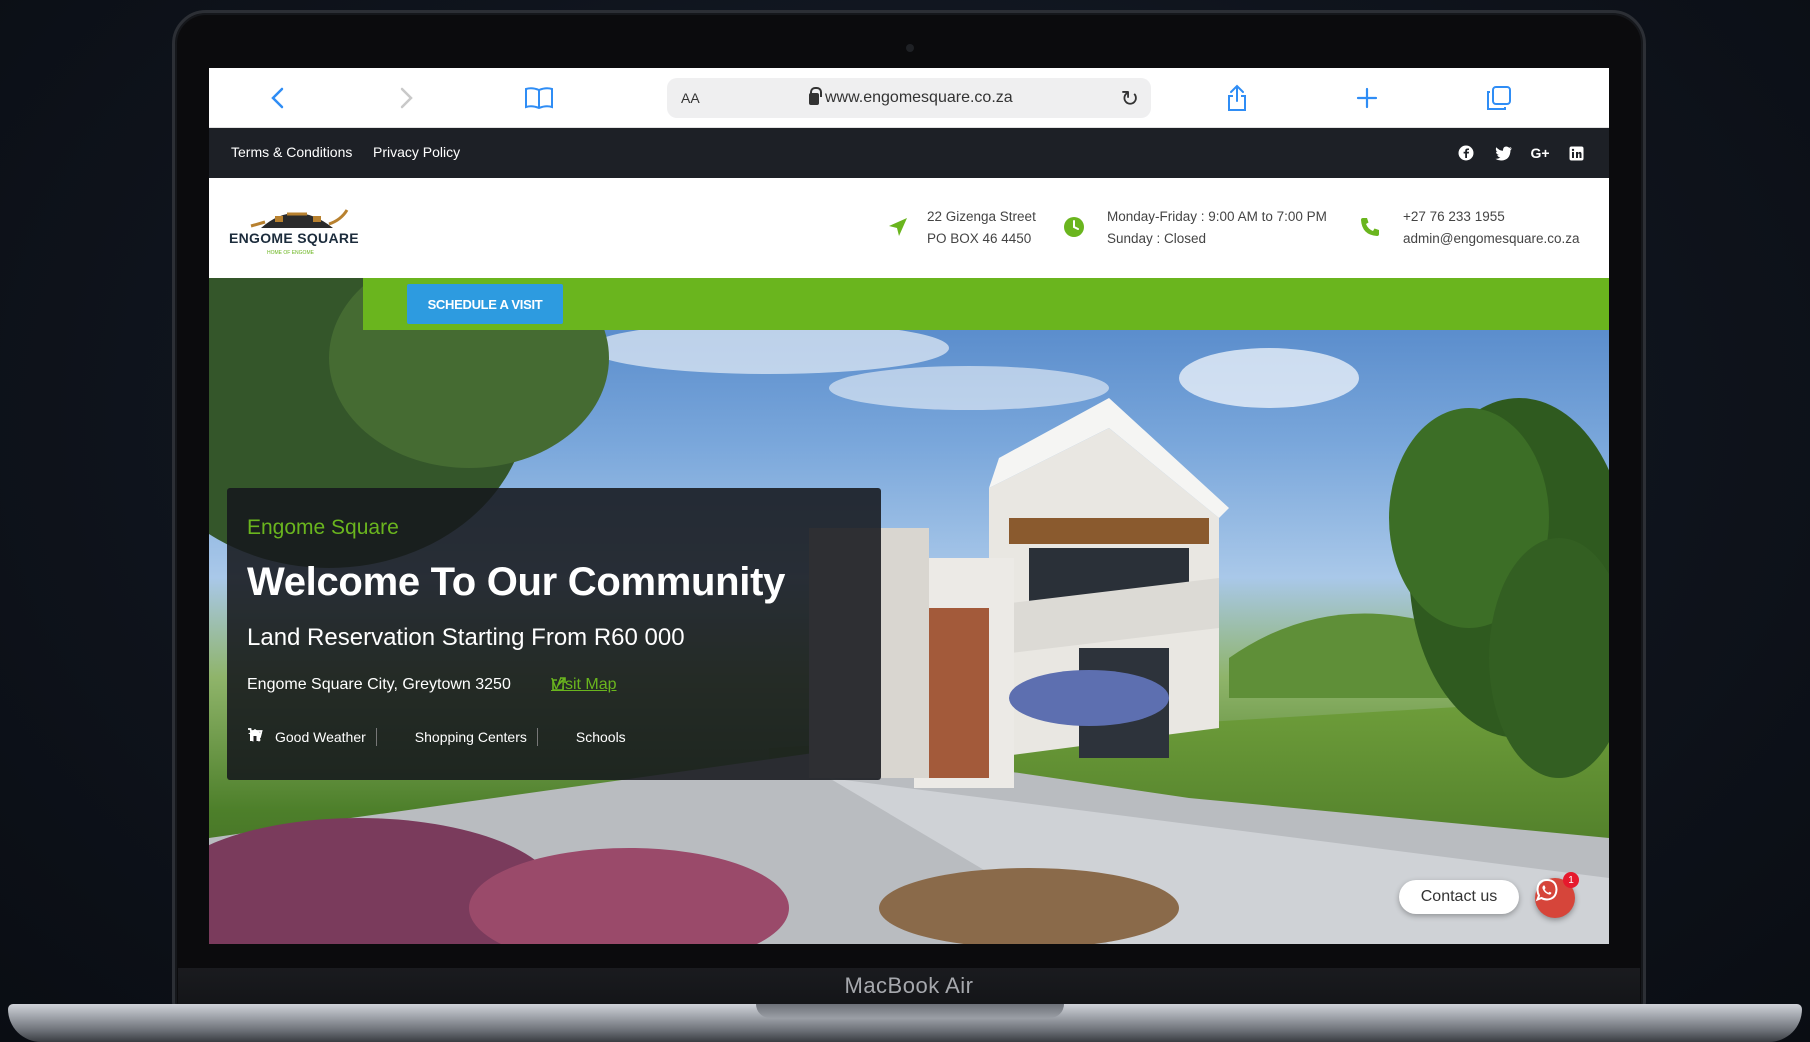 The height and width of the screenshot is (1042, 1810). What do you see at coordinates (1237, 98) in the screenshot?
I see `share-icon` at bounding box center [1237, 98].